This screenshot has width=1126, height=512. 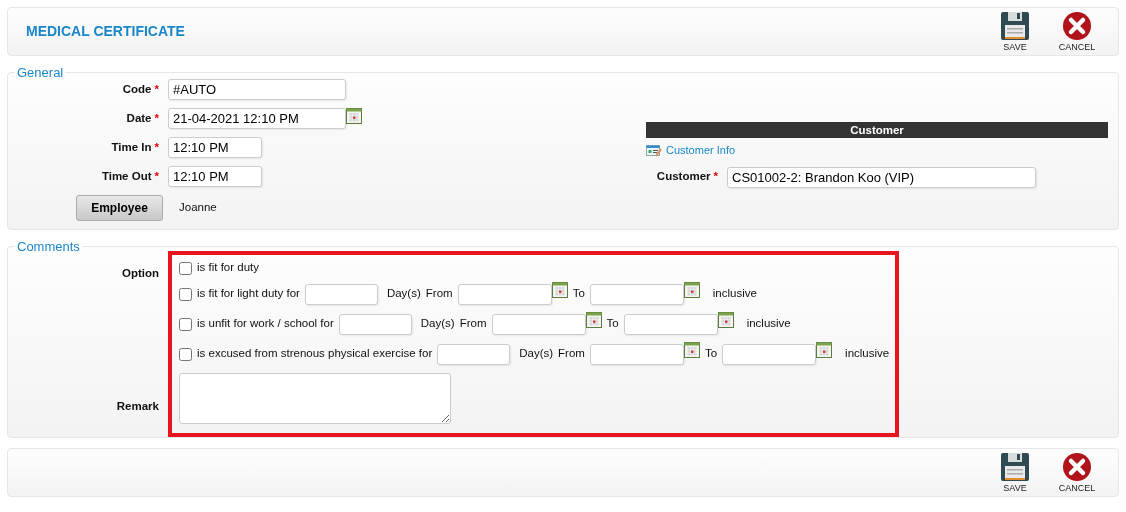 What do you see at coordinates (119, 208) in the screenshot?
I see `employee-button: Employee` at bounding box center [119, 208].